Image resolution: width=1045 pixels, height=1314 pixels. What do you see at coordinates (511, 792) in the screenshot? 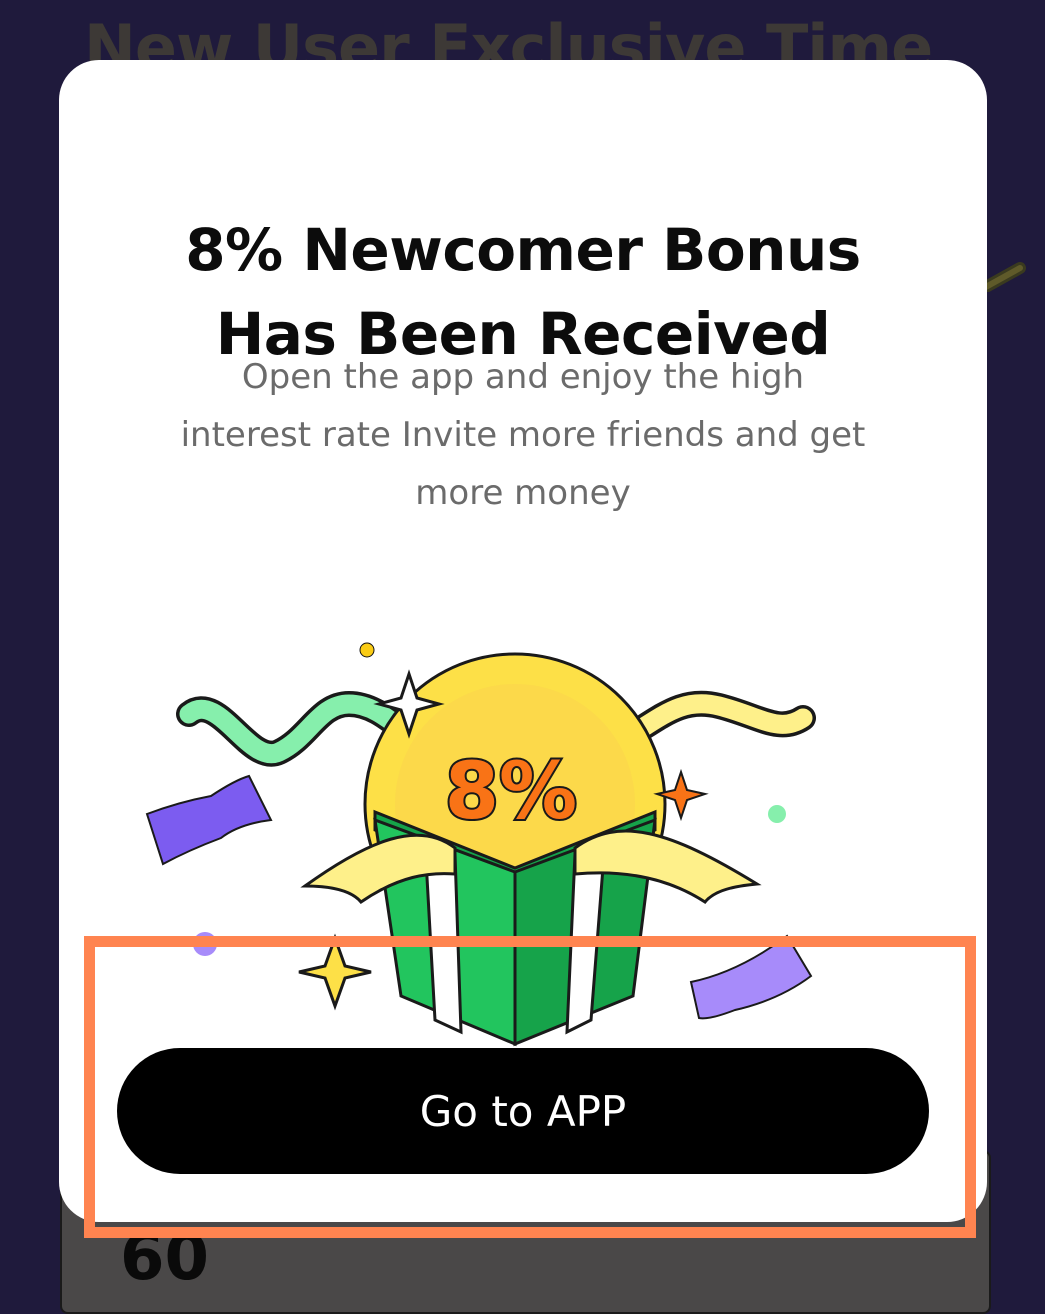
I see `bonus-badge-text: 8%` at bounding box center [511, 792].